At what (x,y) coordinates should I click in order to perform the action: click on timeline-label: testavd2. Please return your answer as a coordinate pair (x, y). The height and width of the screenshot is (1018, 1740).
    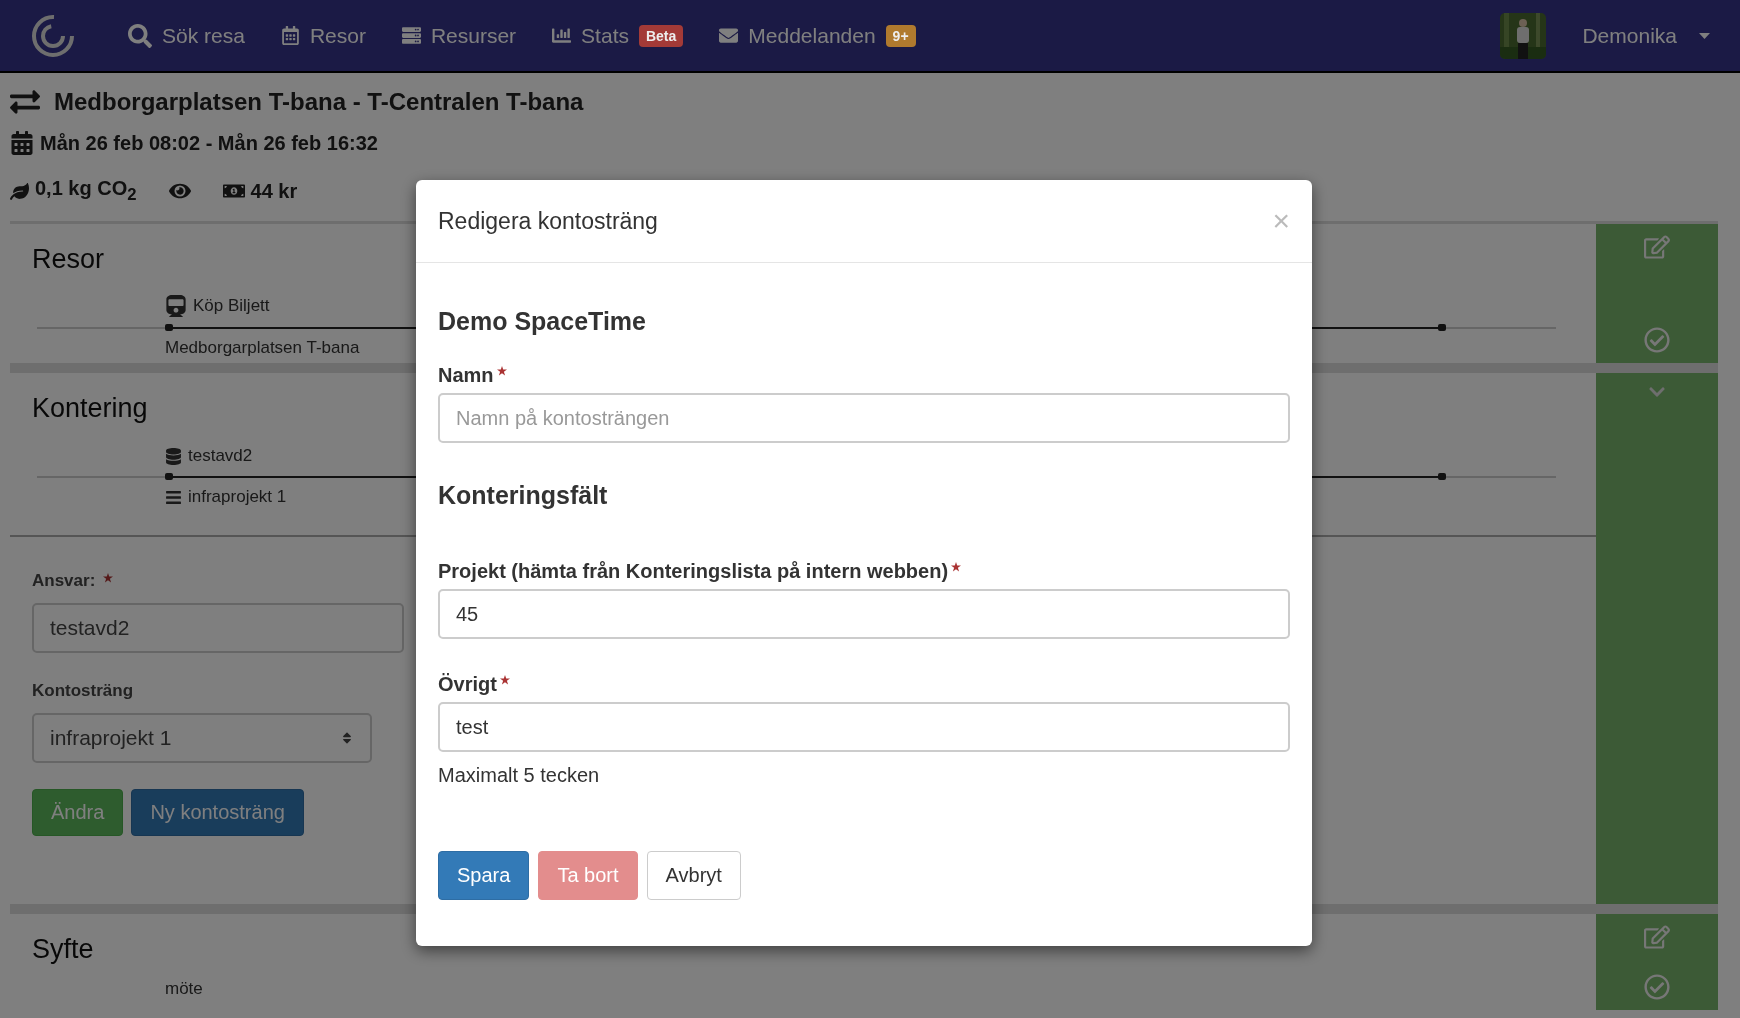
    Looking at the image, I should click on (220, 456).